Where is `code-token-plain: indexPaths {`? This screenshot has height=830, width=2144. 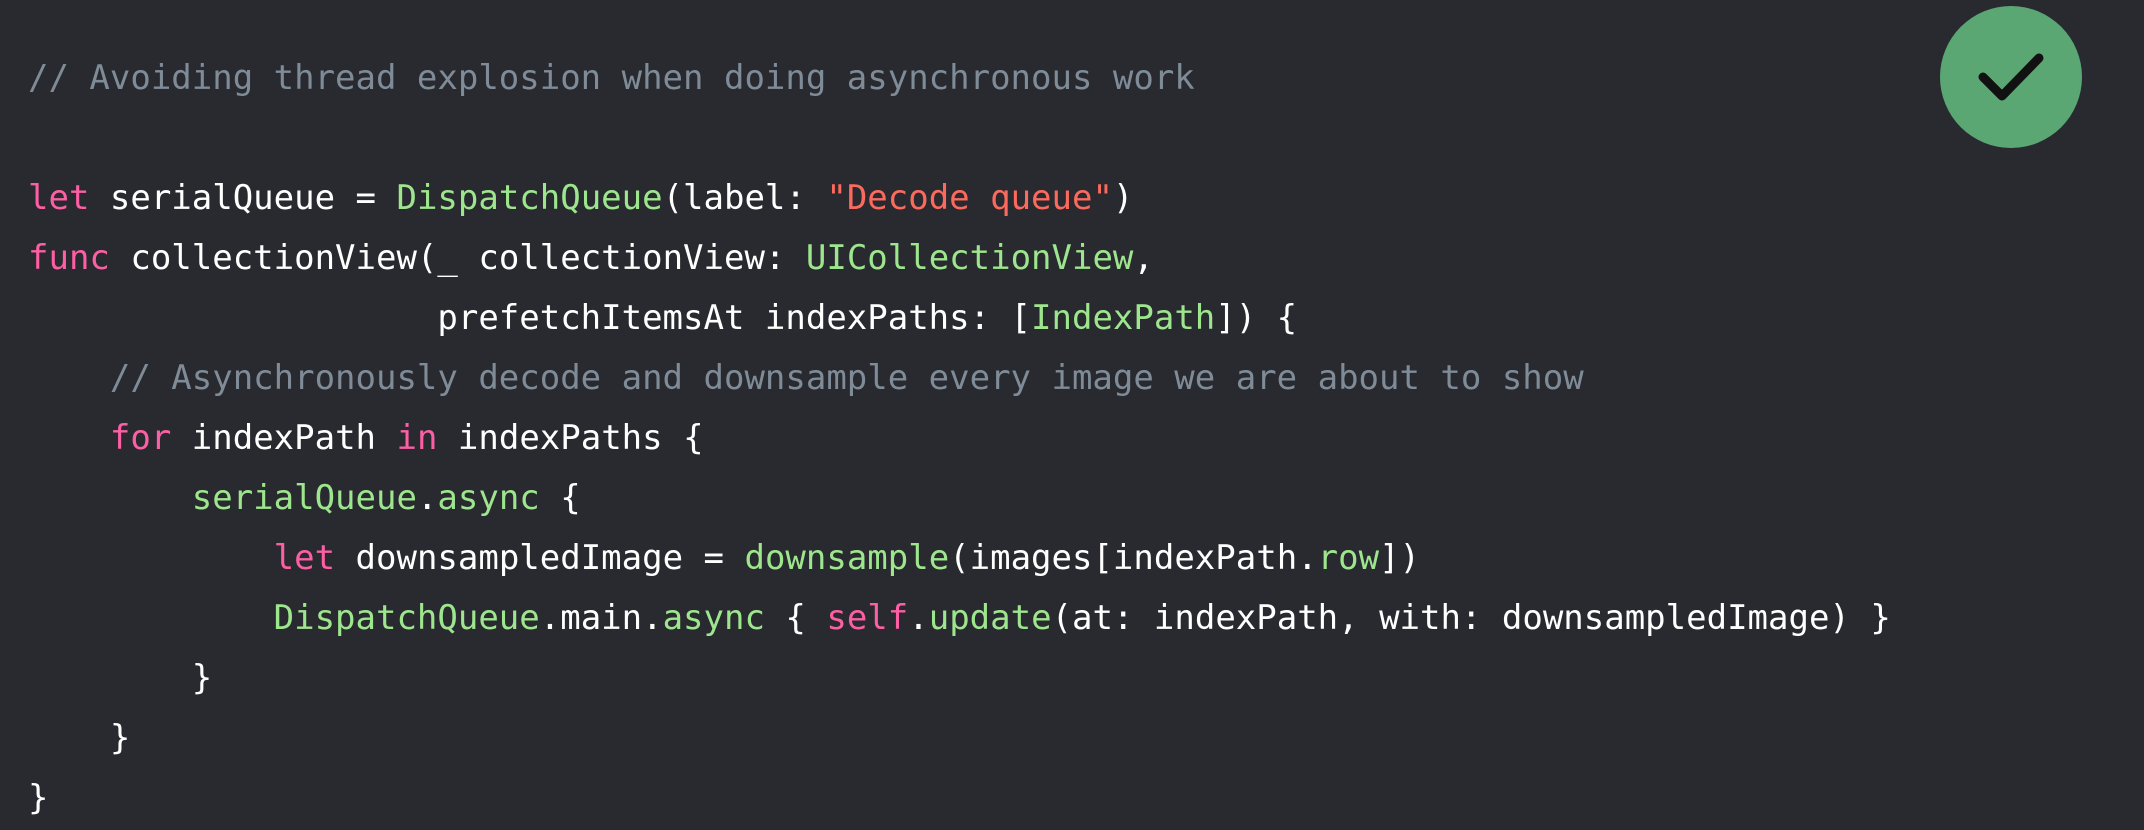 code-token-plain: indexPaths { is located at coordinates (570, 438).